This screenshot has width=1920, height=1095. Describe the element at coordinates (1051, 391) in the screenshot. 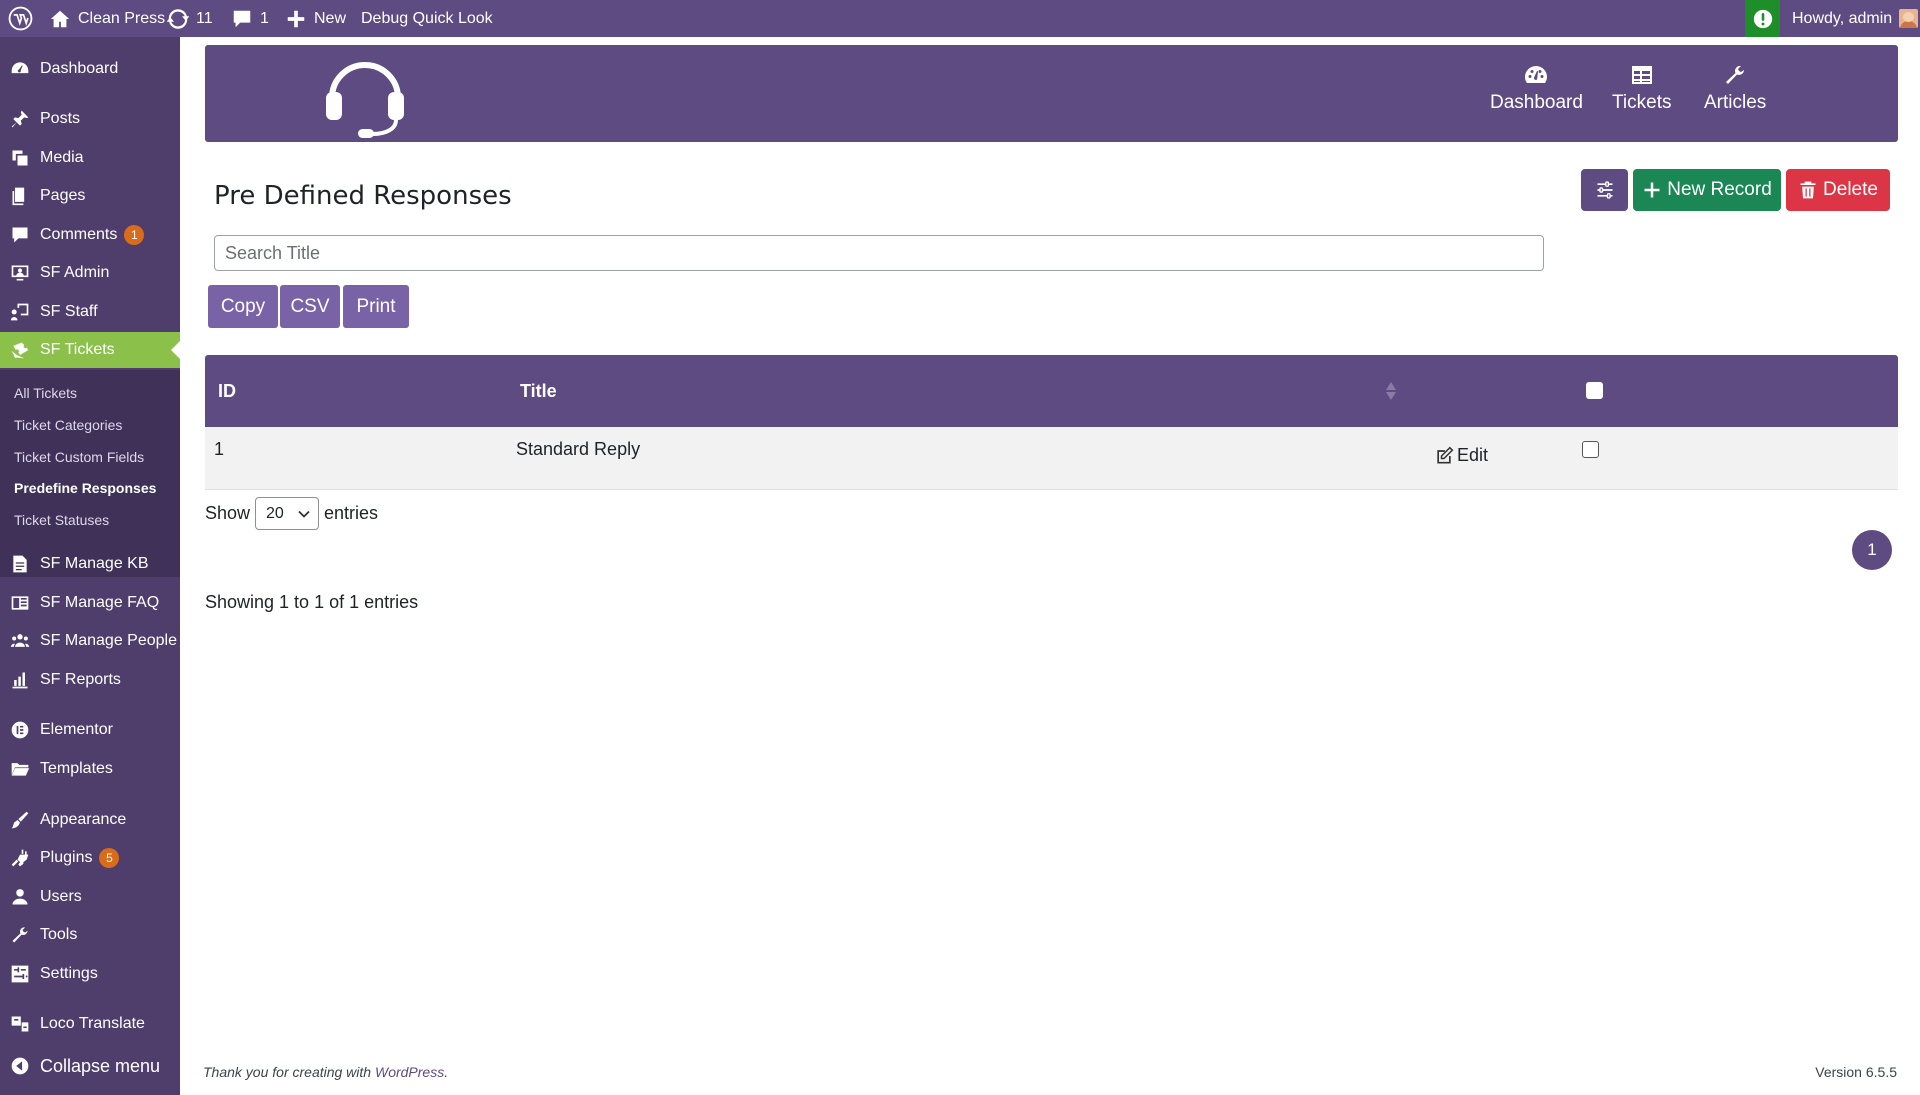

I see `table-header: ID Title` at that location.